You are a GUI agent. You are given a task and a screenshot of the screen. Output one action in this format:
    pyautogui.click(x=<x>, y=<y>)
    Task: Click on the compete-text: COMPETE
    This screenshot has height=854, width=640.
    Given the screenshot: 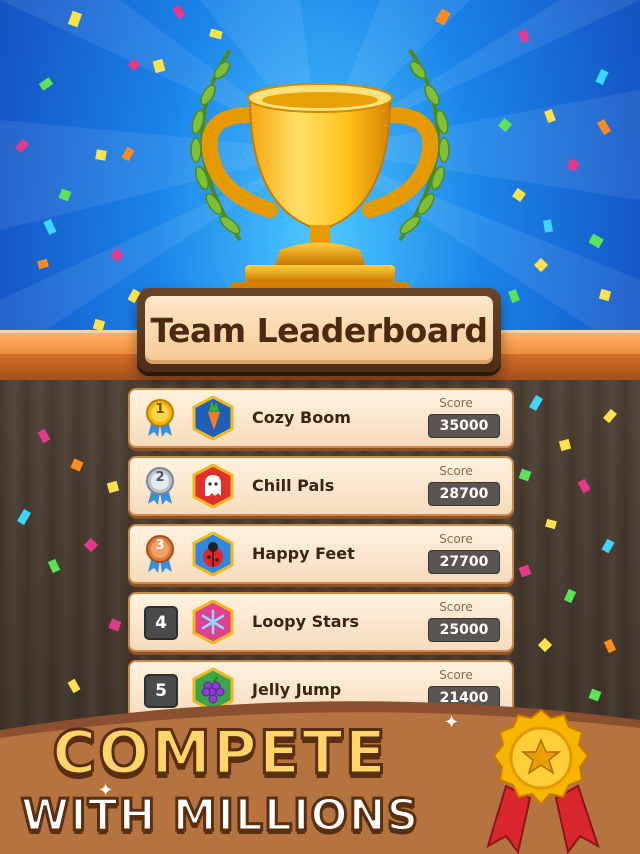 What is the action you would take?
    pyautogui.click(x=219, y=753)
    